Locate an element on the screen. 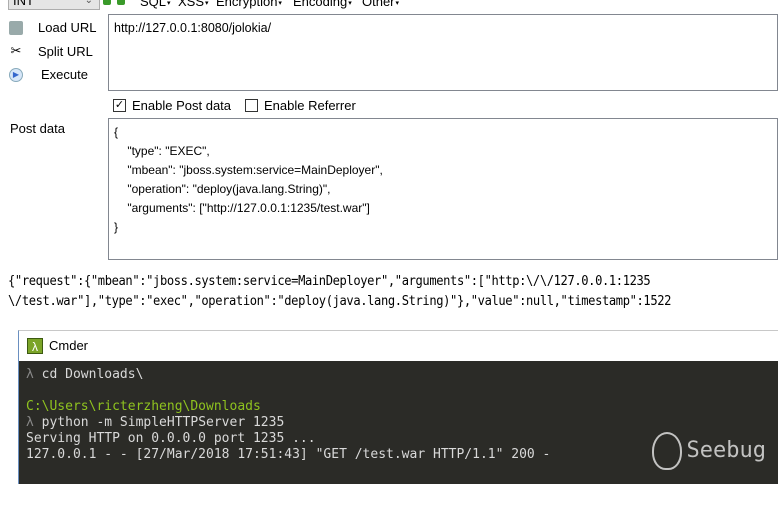 The image size is (778, 511). scissors-icon: ✂ is located at coordinates (16, 50).